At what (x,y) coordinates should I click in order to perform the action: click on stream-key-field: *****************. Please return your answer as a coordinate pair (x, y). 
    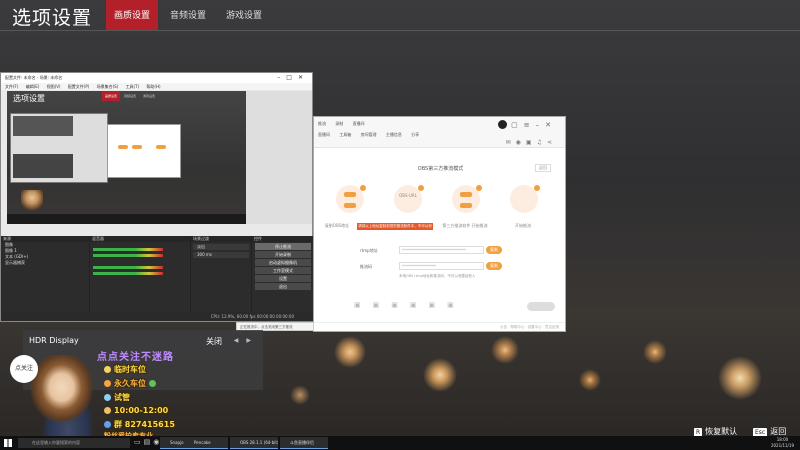
    Looking at the image, I should click on (441, 266).